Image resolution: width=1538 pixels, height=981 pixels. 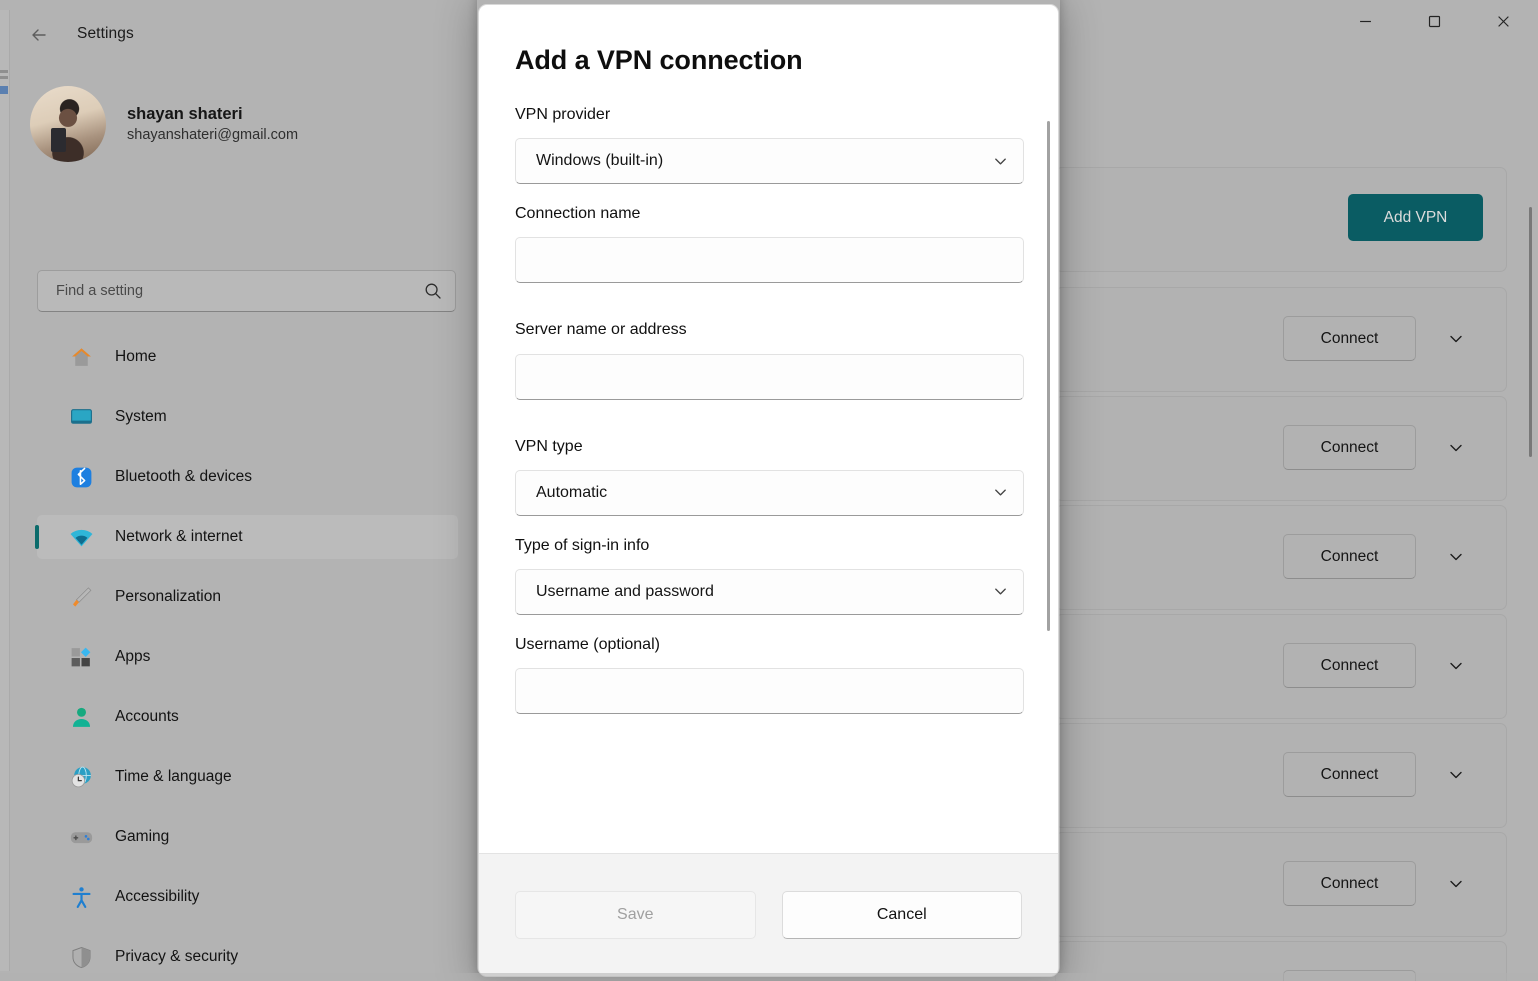 I want to click on username-wrapper, so click(x=769, y=691).